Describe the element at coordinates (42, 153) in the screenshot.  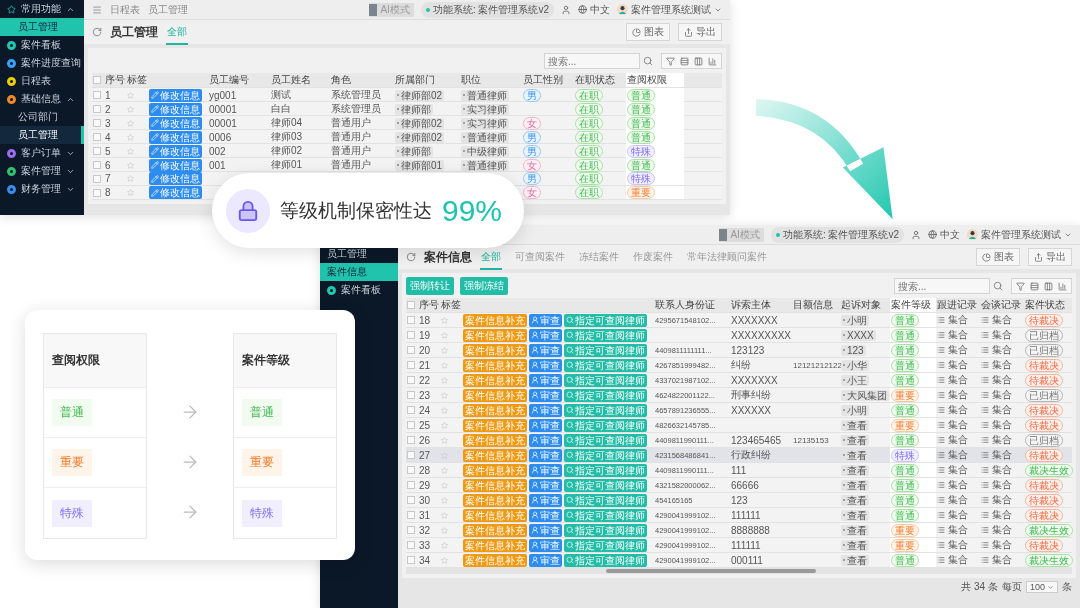
I see `sidebar-item: 客户订单` at that location.